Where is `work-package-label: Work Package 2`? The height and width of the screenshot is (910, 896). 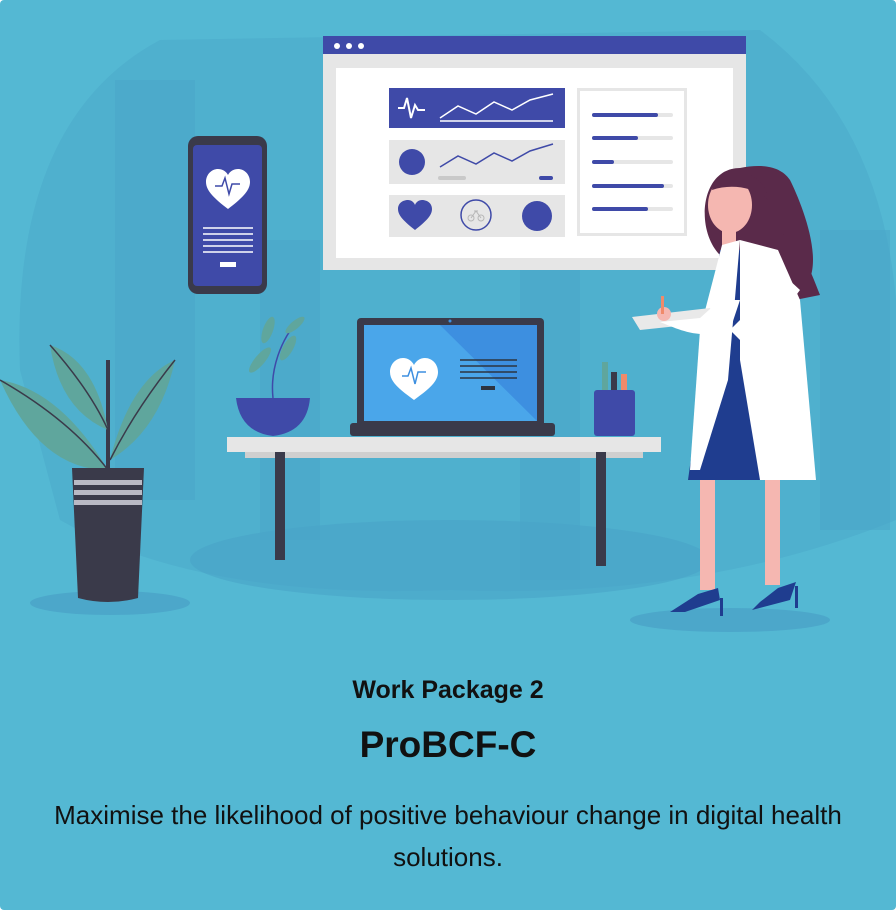 work-package-label: Work Package 2 is located at coordinates (448, 690).